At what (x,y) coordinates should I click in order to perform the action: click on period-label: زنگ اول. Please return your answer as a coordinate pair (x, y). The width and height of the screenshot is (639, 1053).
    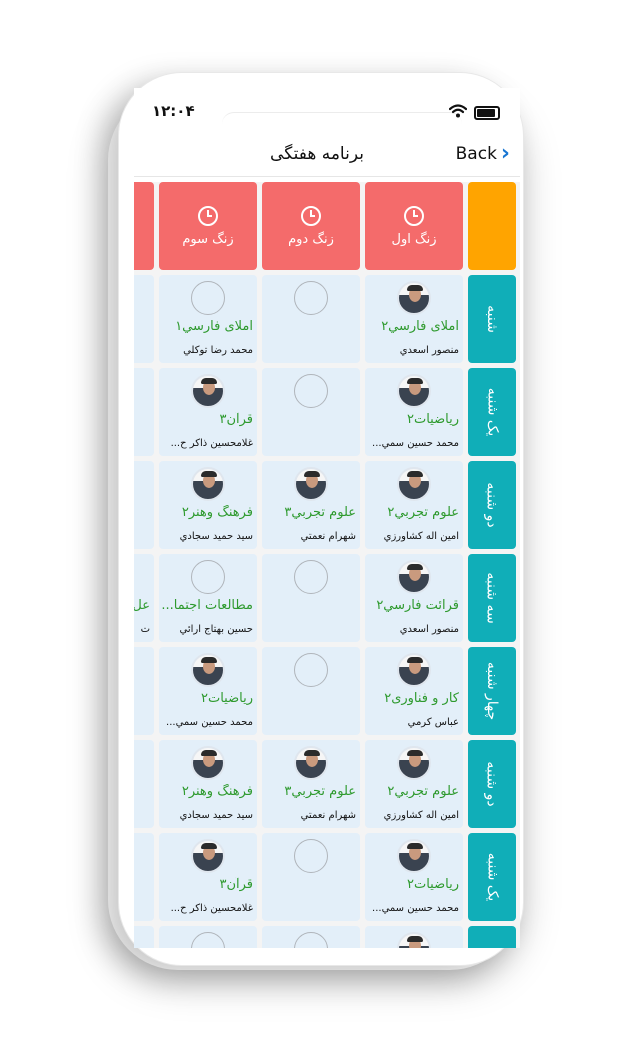
    Looking at the image, I should click on (414, 239).